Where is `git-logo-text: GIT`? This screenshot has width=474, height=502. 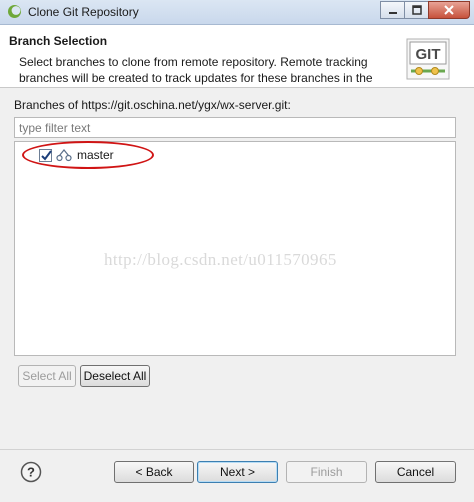 git-logo-text: GIT is located at coordinates (428, 54).